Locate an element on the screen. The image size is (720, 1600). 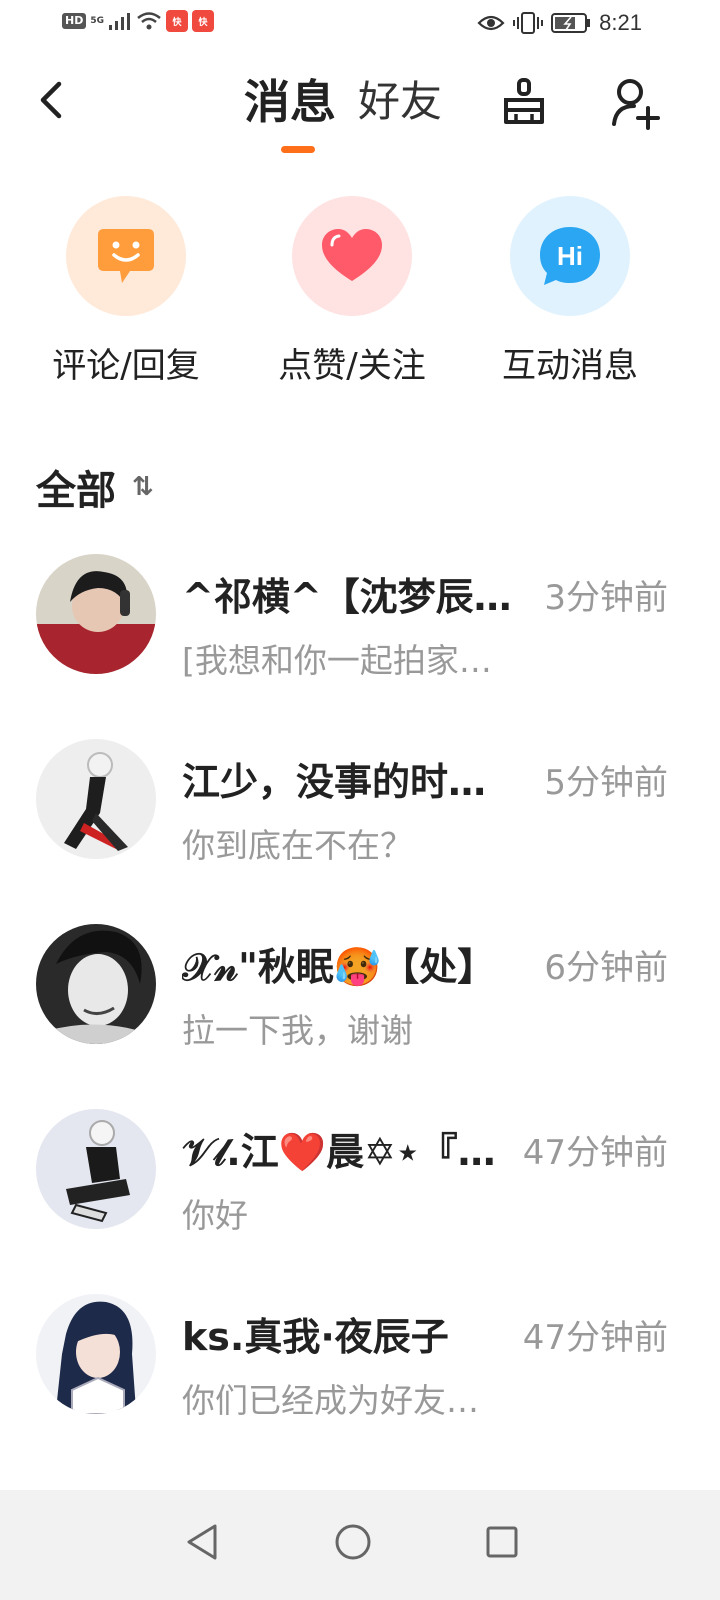
category-label: 评论/回复 is located at coordinates (126, 366).